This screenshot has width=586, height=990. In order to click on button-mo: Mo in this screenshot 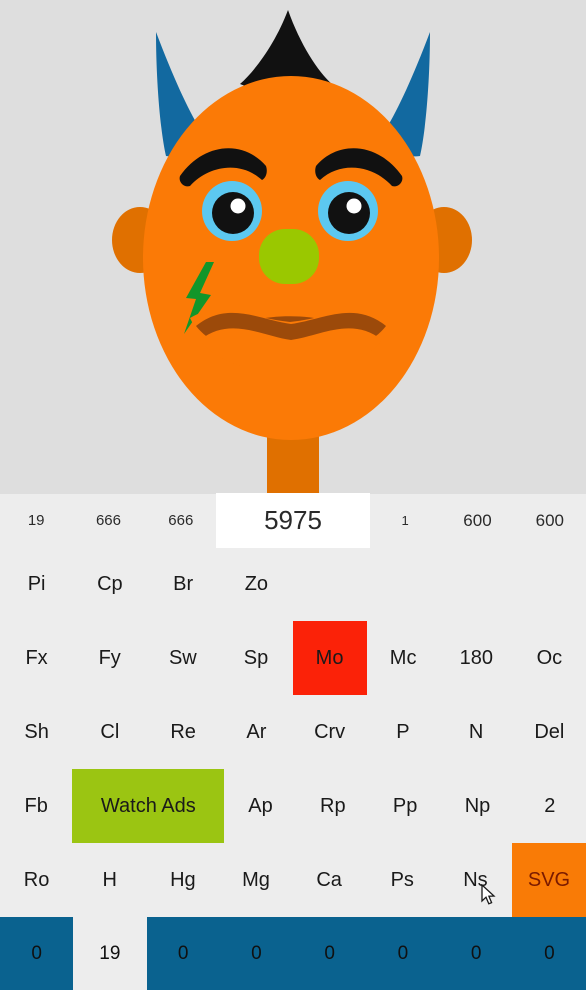, I will do `click(329, 658)`.